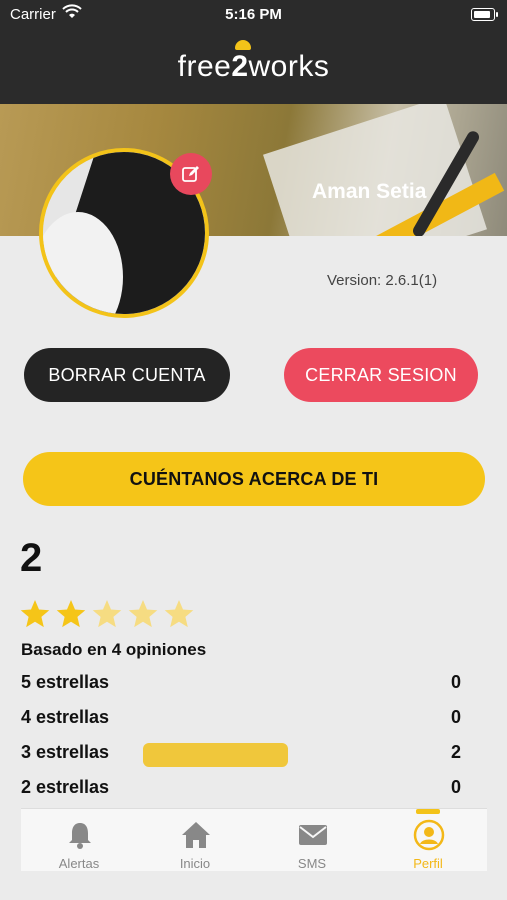 Image resolution: width=507 pixels, height=900 pixels. I want to click on app-logo: free 2works, so click(253, 62).